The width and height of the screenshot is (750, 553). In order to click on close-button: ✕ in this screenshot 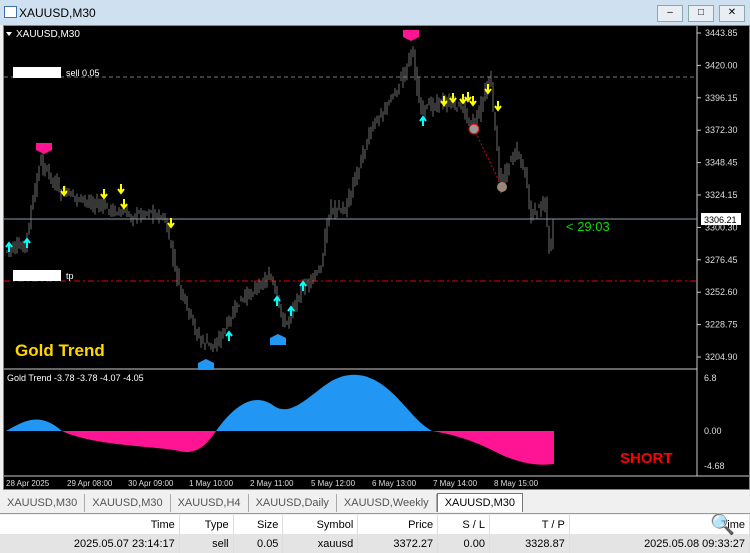, I will do `click(732, 13)`.